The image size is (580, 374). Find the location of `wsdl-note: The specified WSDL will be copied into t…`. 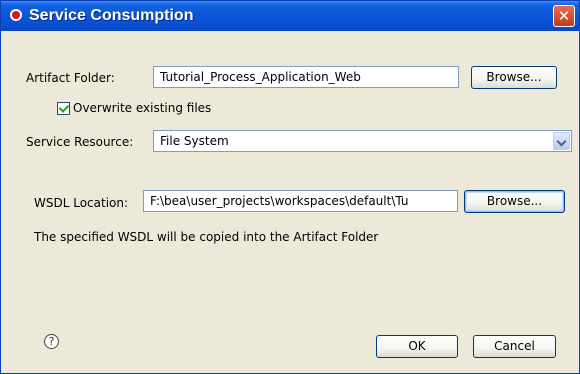

wsdl-note: The specified WSDL will be copied into t… is located at coordinates (206, 237).